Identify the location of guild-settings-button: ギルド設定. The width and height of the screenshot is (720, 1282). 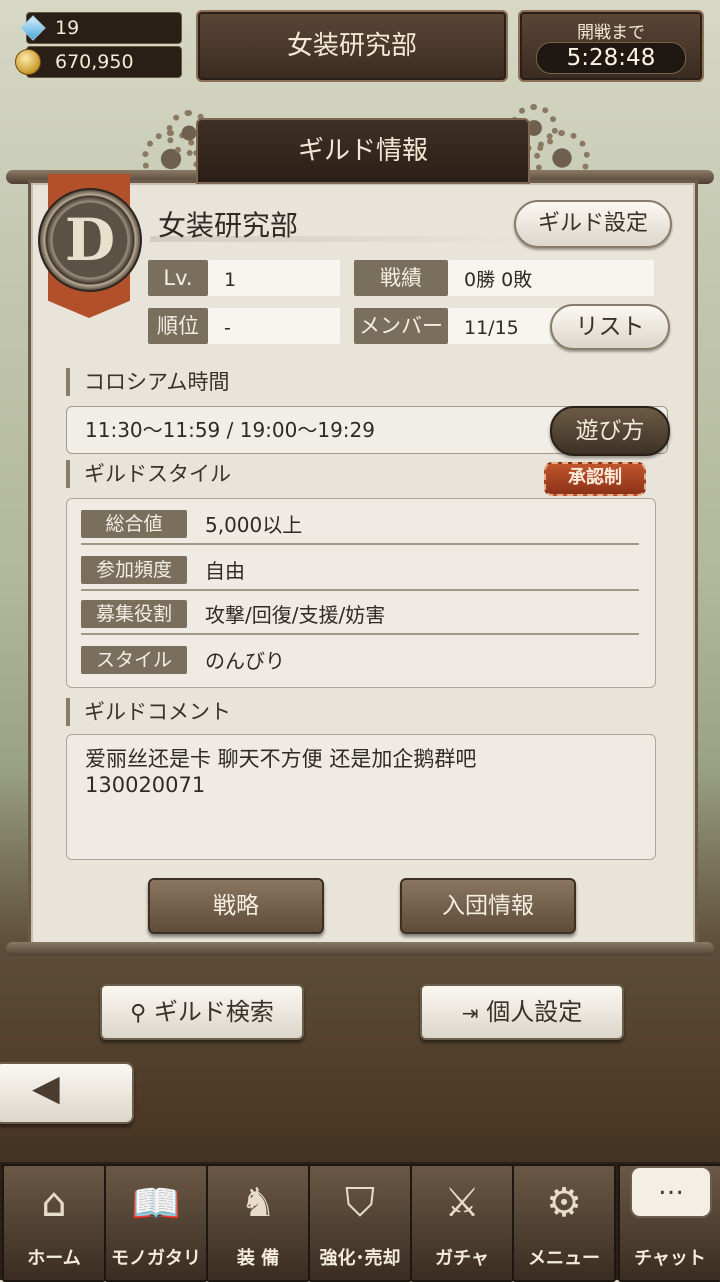
(593, 224).